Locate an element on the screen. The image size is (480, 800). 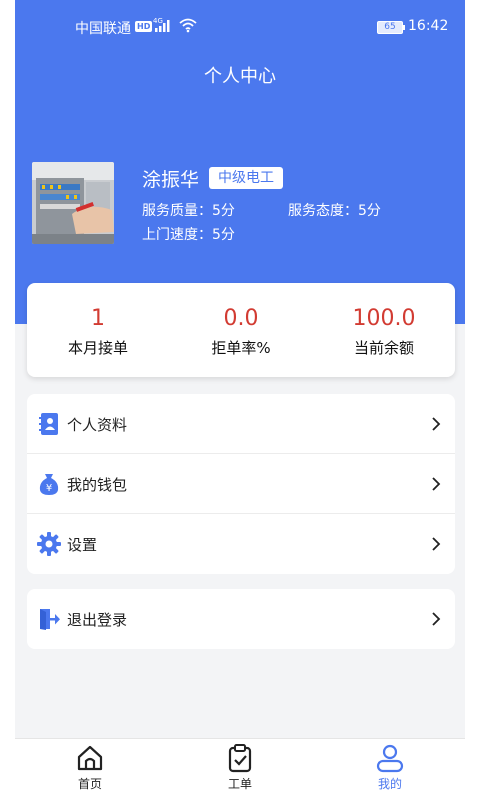
profile-book-icon is located at coordinates (49, 424).